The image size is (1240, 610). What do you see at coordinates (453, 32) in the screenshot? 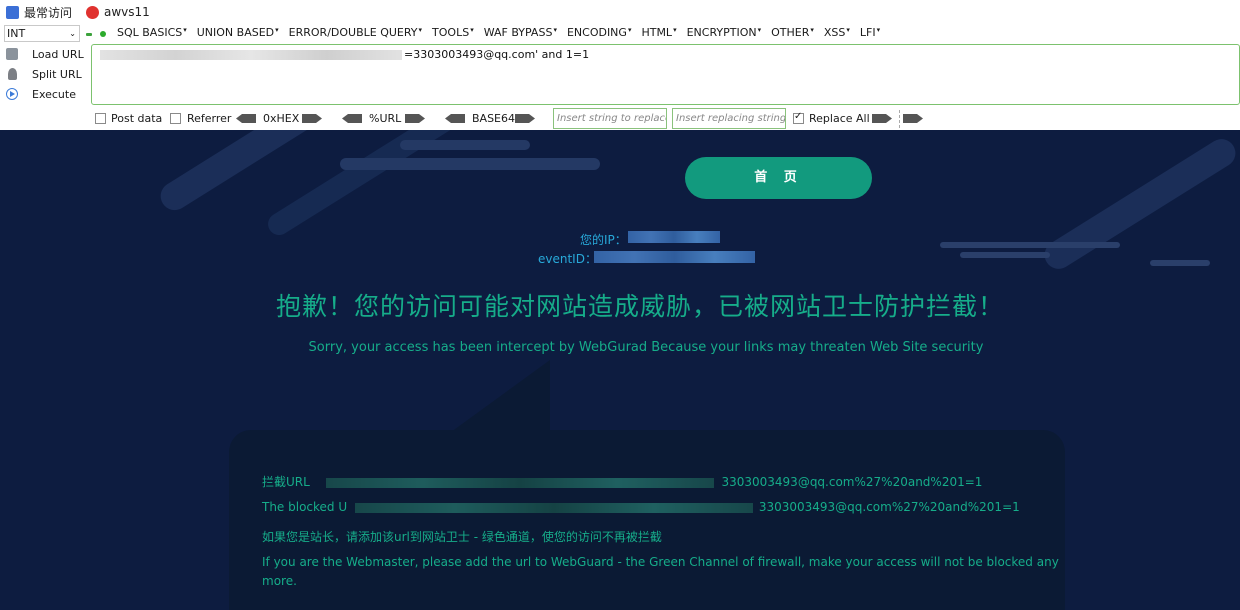
I see `menu-tools: TOOLS` at bounding box center [453, 32].